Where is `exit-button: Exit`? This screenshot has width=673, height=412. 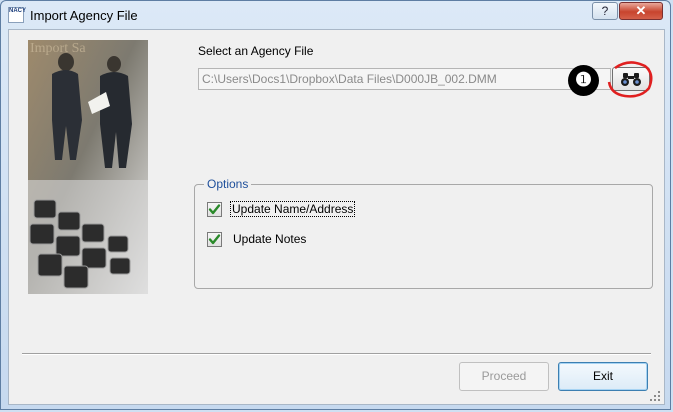 exit-button: Exit is located at coordinates (603, 376).